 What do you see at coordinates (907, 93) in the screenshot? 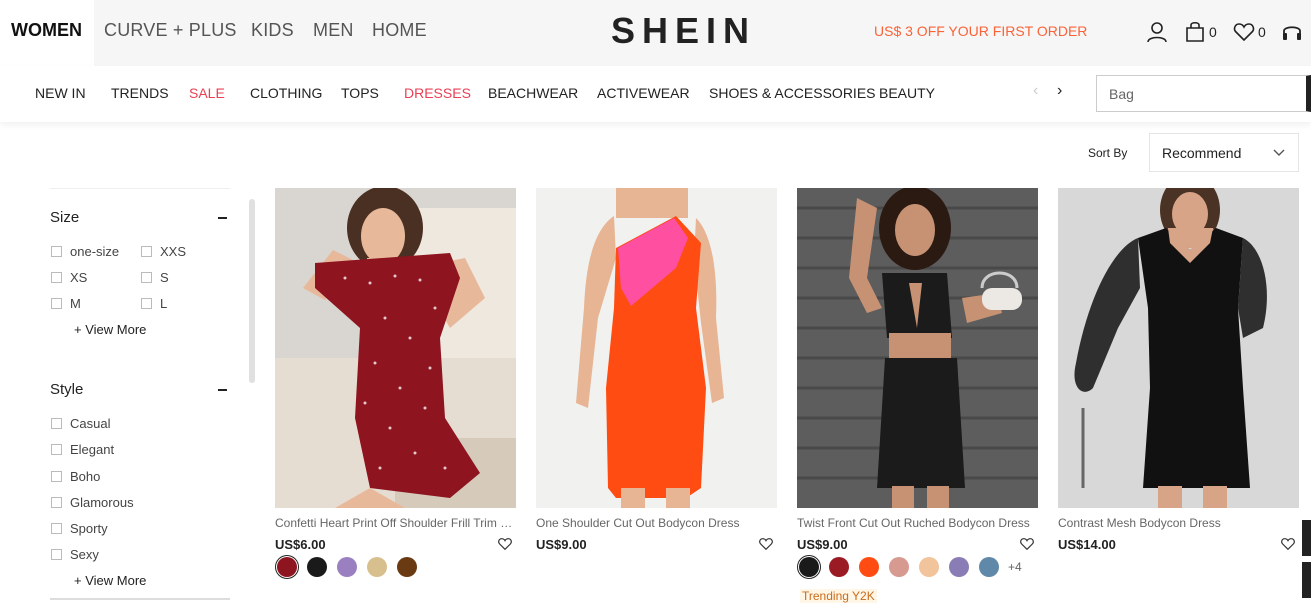
I see `nav-beauty: BEAUTY` at bounding box center [907, 93].